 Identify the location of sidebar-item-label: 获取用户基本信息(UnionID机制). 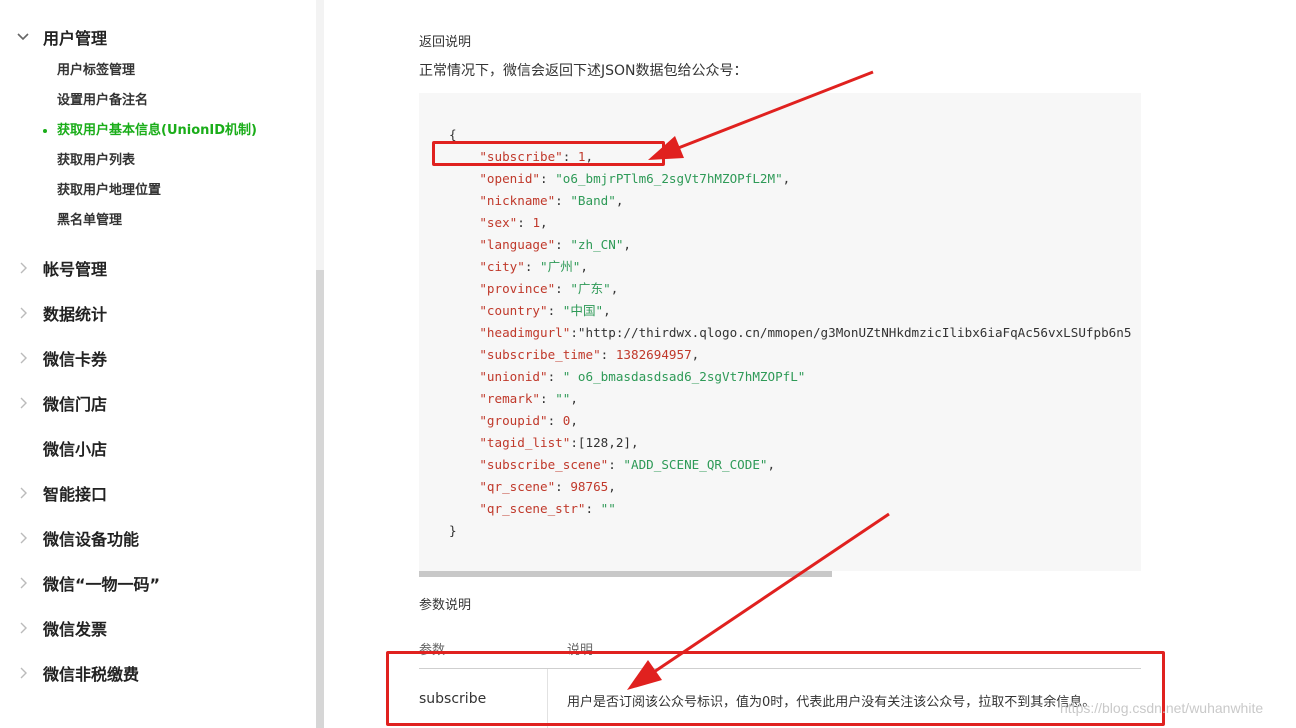
(157, 130).